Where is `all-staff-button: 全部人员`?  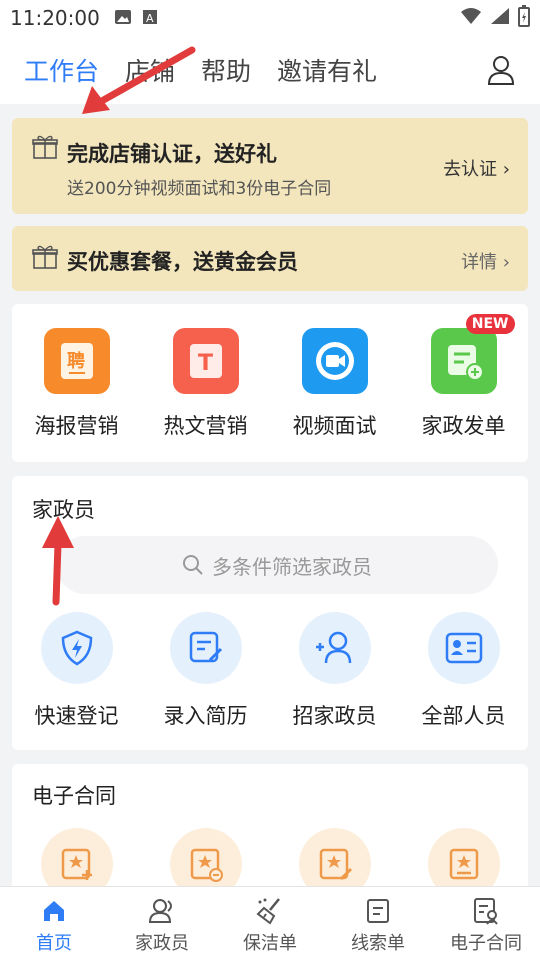 all-staff-button: 全部人员 is located at coordinates (463, 671).